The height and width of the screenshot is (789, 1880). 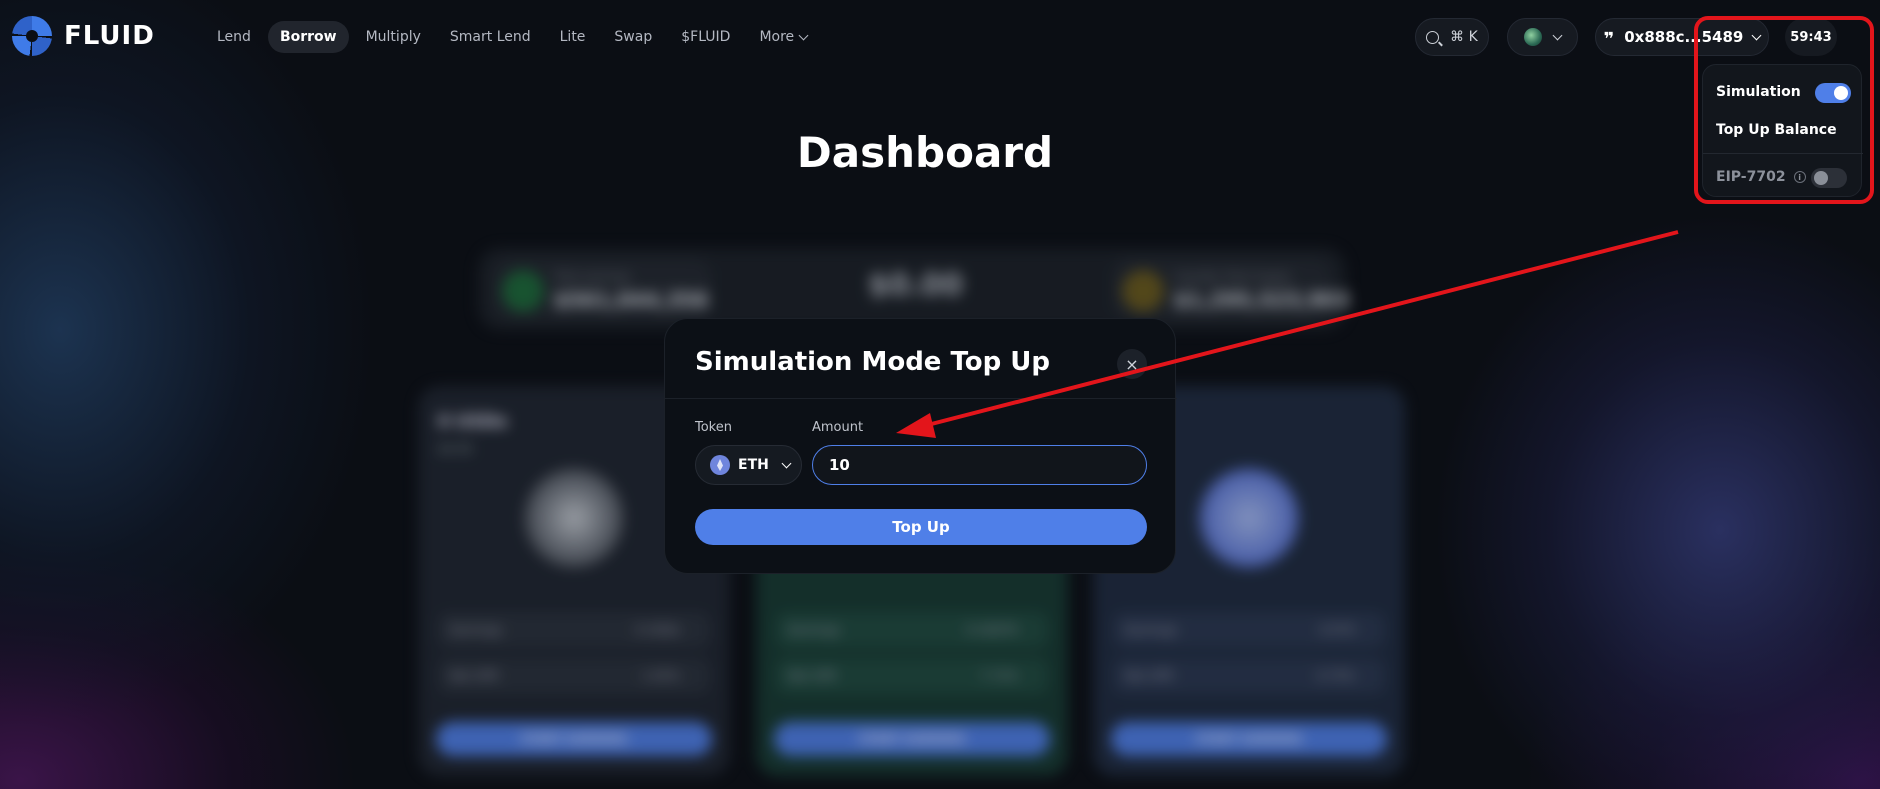 What do you see at coordinates (991, 630) in the screenshot?
I see `earnings-value: 0 USDT0` at bounding box center [991, 630].